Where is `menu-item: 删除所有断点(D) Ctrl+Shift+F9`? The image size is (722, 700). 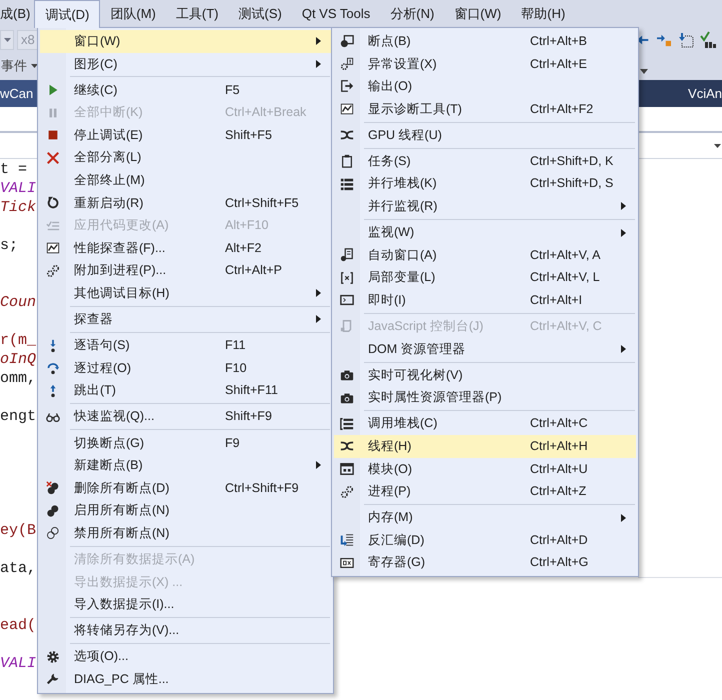
menu-item: 删除所有断点(D) Ctrl+Shift+F9 is located at coordinates (185, 488).